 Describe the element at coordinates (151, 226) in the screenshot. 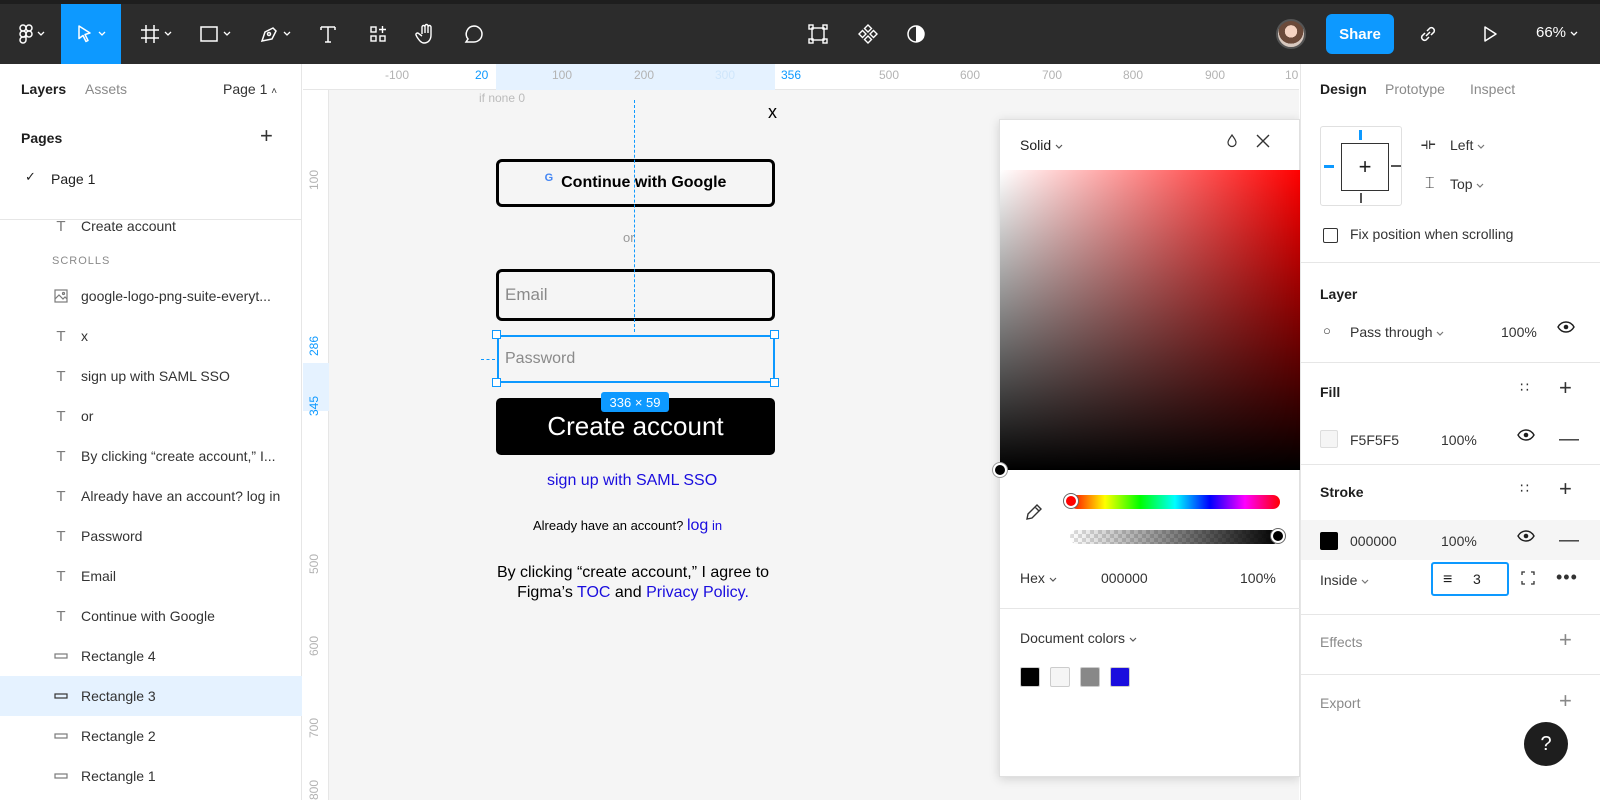

I see `layer-item: T Create account` at that location.